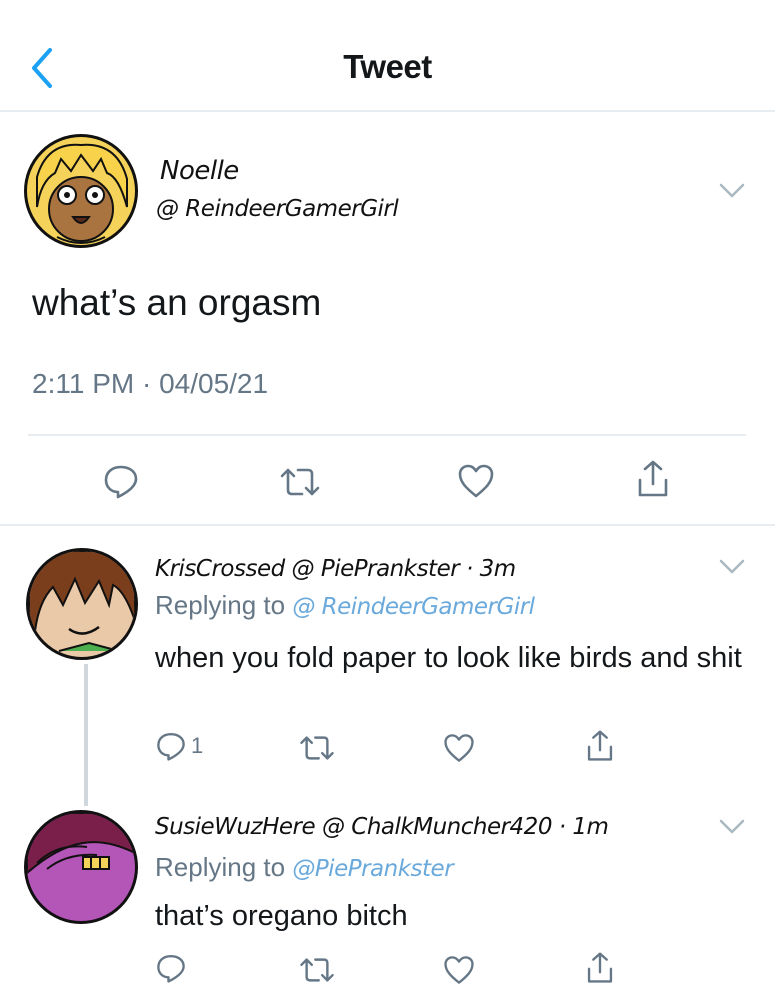 This screenshot has width=775, height=1000. I want to click on thread-line, so click(86, 735).